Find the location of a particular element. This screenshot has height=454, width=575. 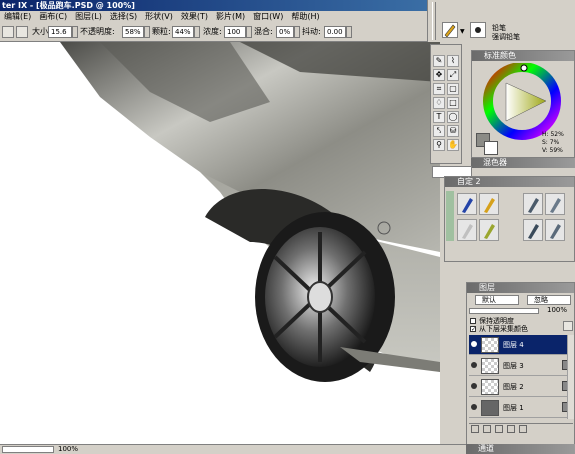

menu-layers: 图层(L) is located at coordinates (88, 16).